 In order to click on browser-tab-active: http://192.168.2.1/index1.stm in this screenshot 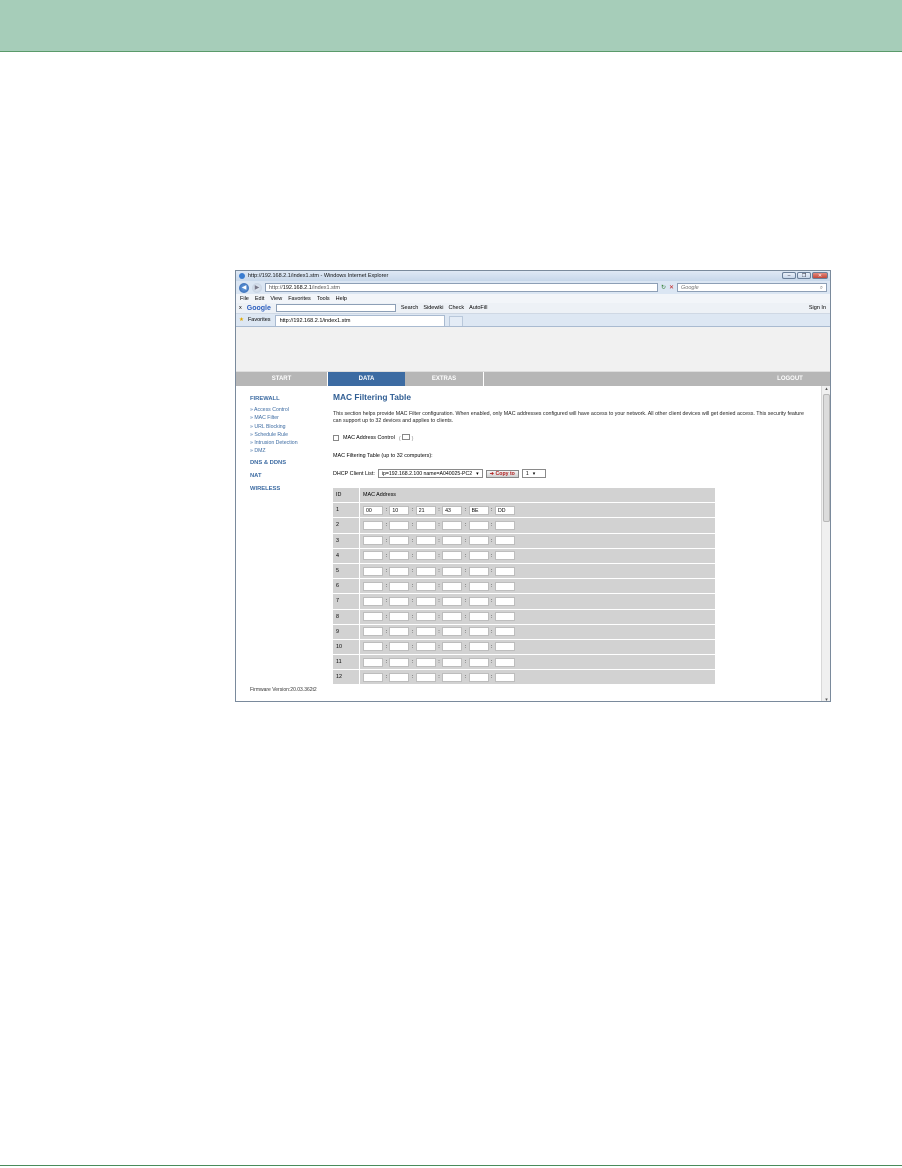, I will do `click(359, 320)`.